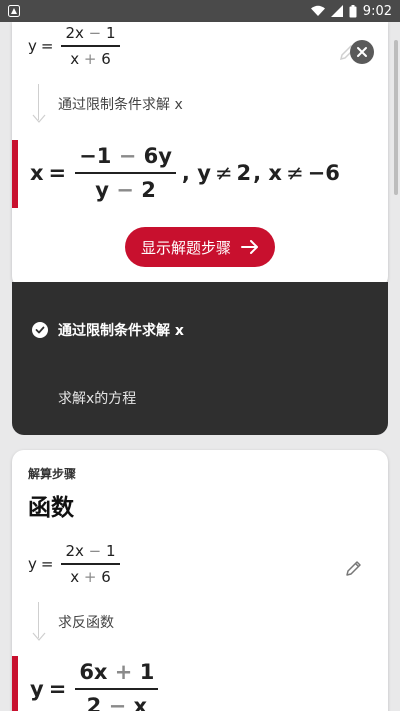 The width and height of the screenshot is (400, 711). What do you see at coordinates (86, 623) in the screenshot?
I see `step-description-2: 求反函数` at bounding box center [86, 623].